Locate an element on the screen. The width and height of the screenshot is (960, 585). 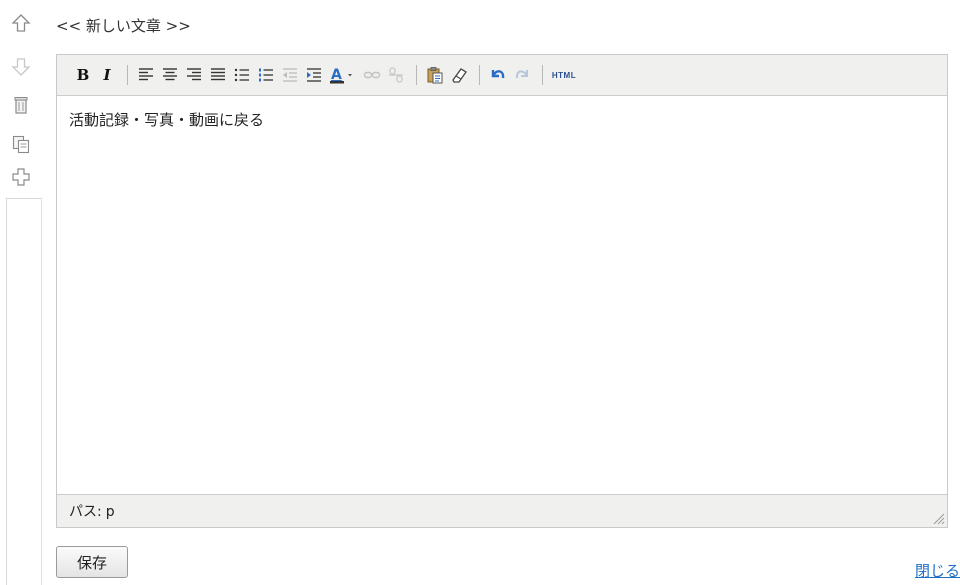
outdent-button is located at coordinates (290, 75).